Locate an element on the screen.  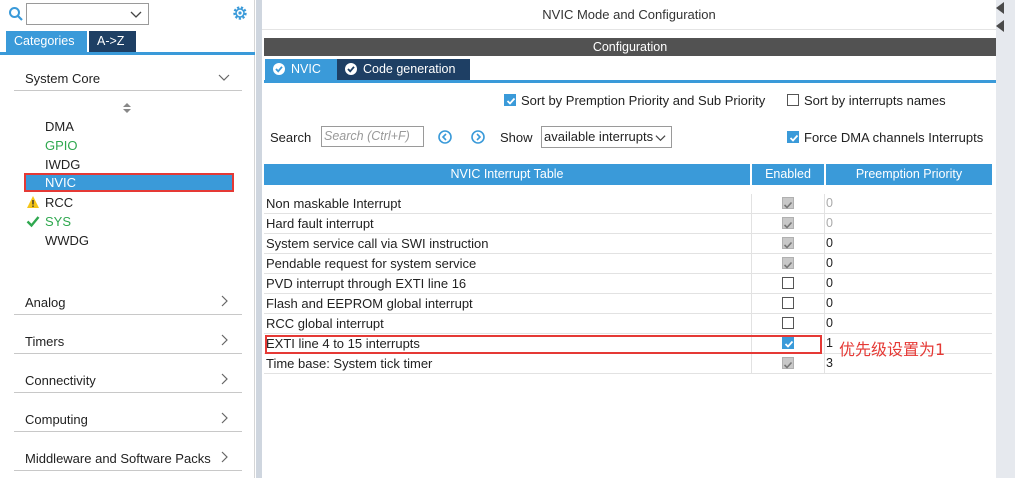
category-middleware: Middleware and Software Packs is located at coordinates (128, 458).